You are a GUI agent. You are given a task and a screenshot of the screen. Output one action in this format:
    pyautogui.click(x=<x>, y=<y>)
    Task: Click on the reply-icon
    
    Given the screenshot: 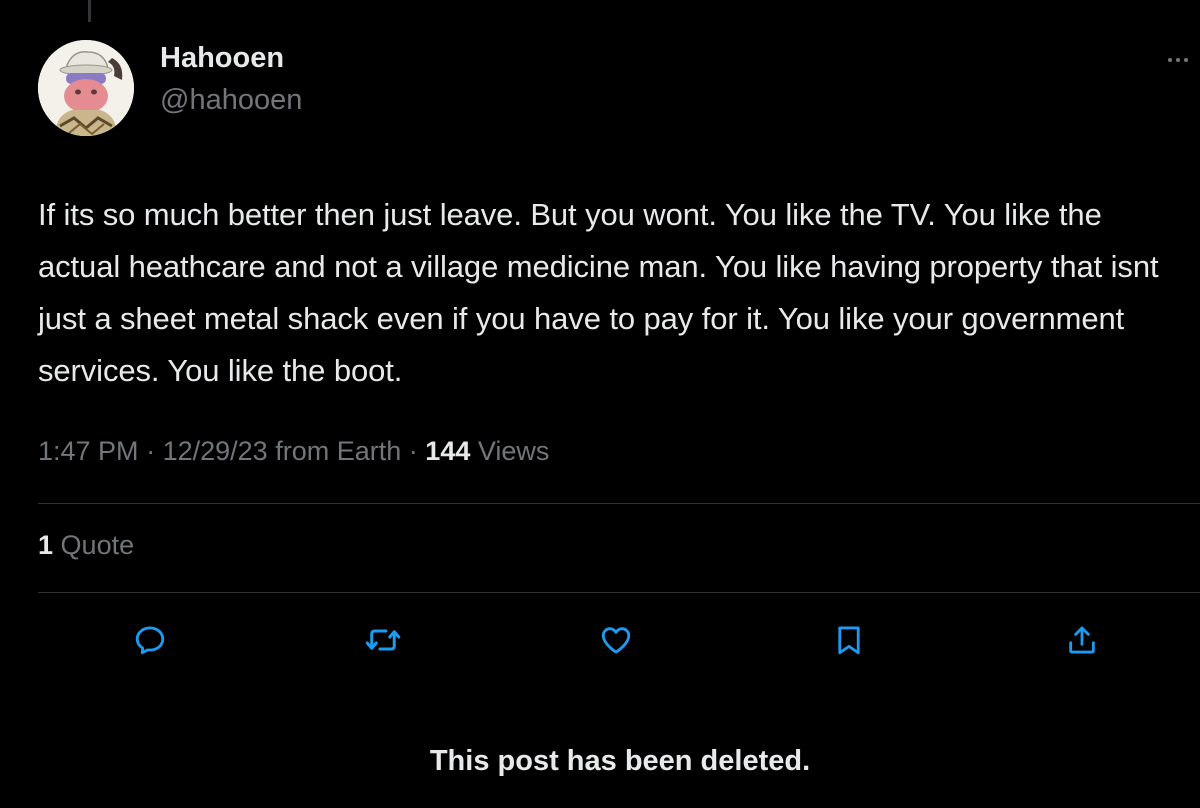 What is the action you would take?
    pyautogui.click(x=150, y=640)
    